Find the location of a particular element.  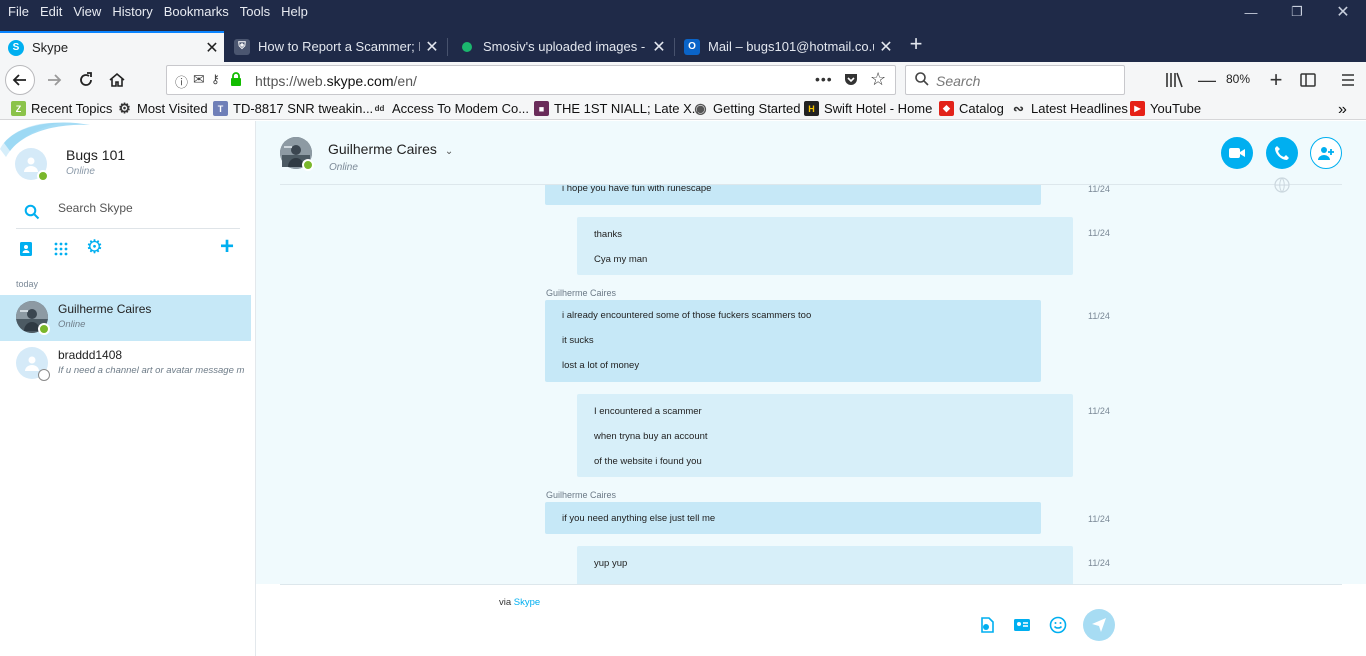

forward-button is located at coordinates (54, 80).